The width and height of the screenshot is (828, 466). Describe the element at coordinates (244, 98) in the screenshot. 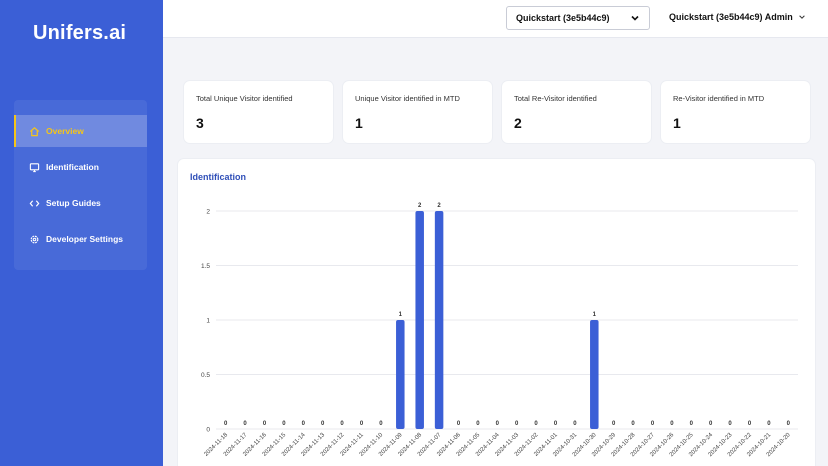

I see `stat-label: Total Unique Visitor identified` at that location.